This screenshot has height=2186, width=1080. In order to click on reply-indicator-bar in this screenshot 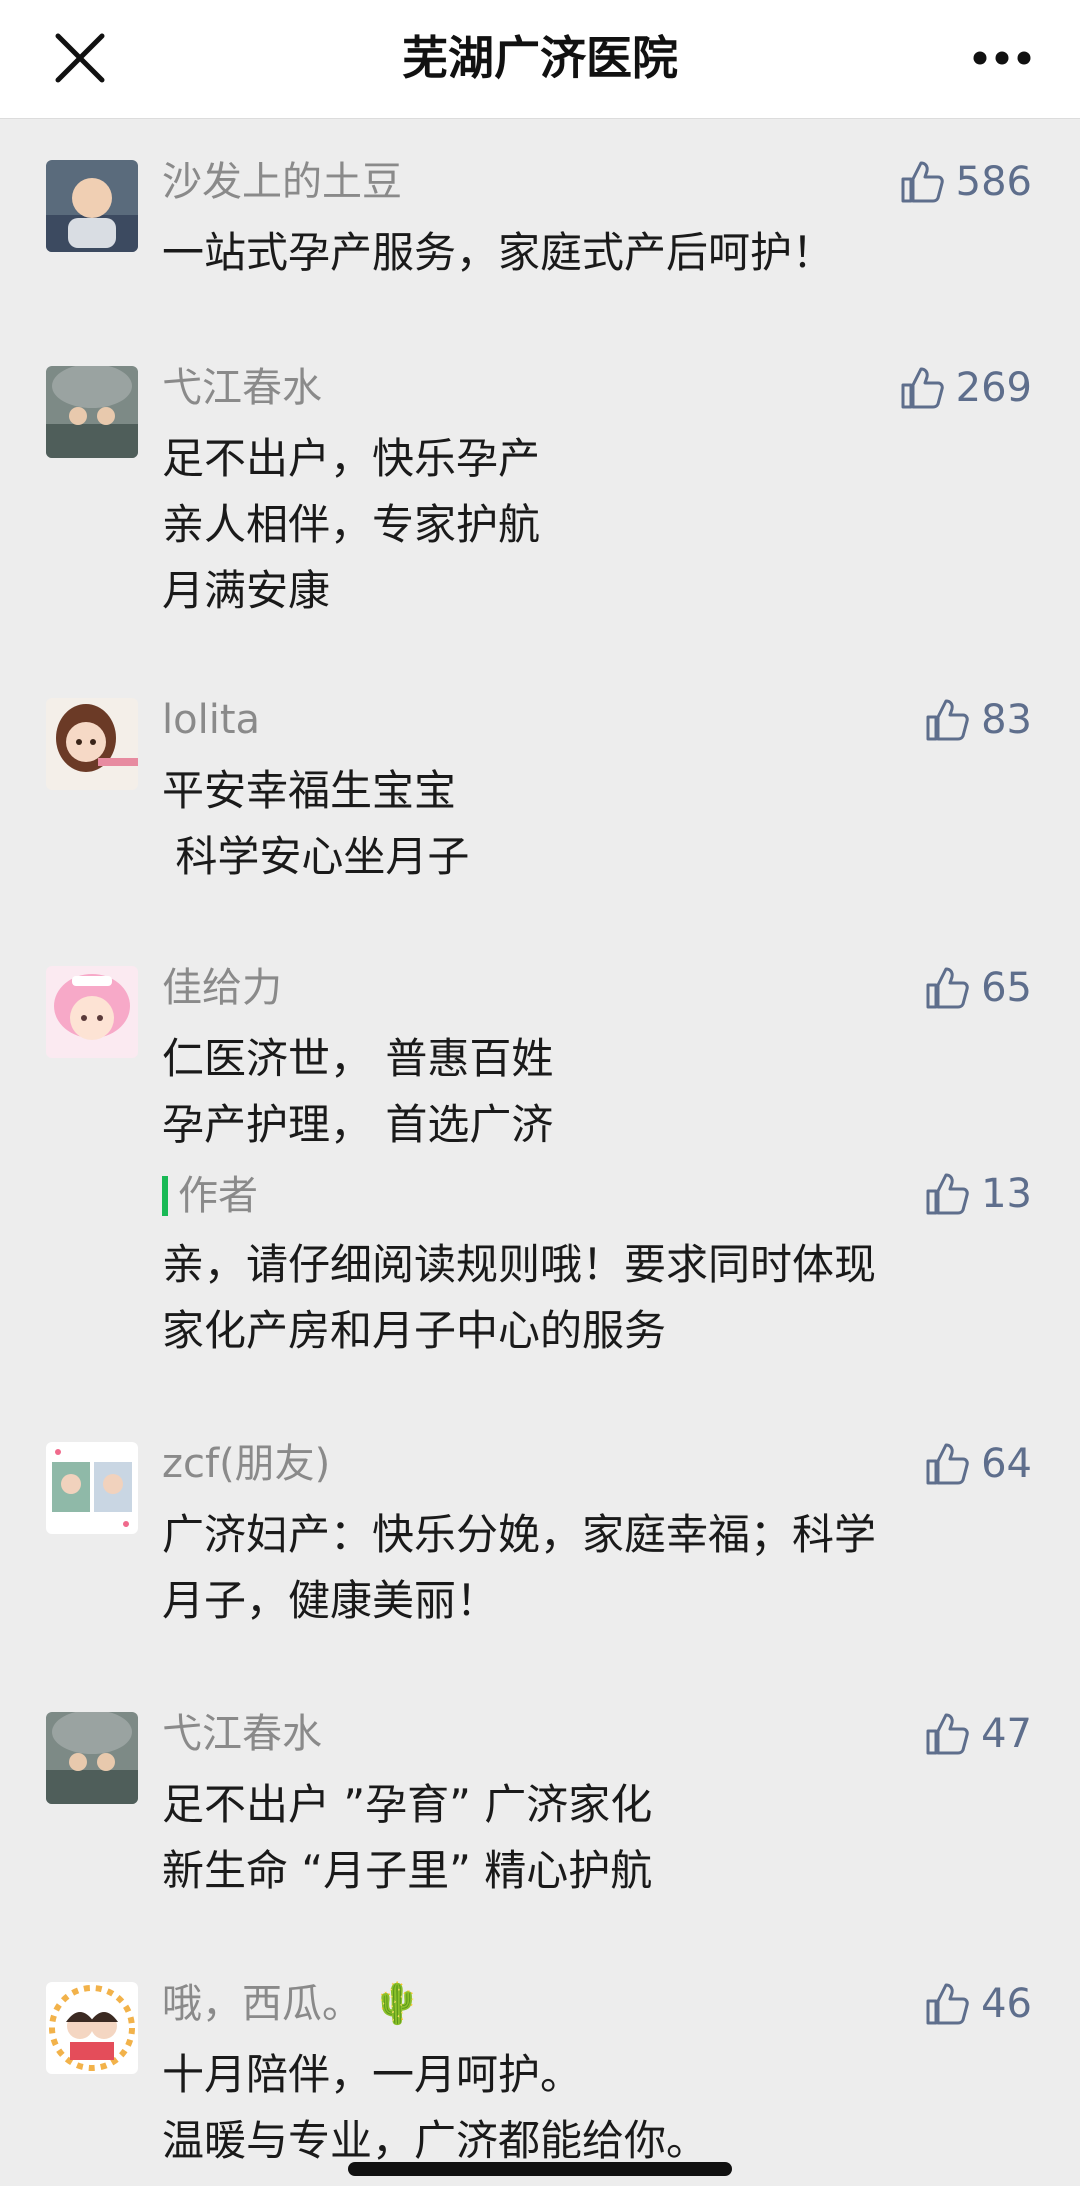, I will do `click(165, 1196)`.